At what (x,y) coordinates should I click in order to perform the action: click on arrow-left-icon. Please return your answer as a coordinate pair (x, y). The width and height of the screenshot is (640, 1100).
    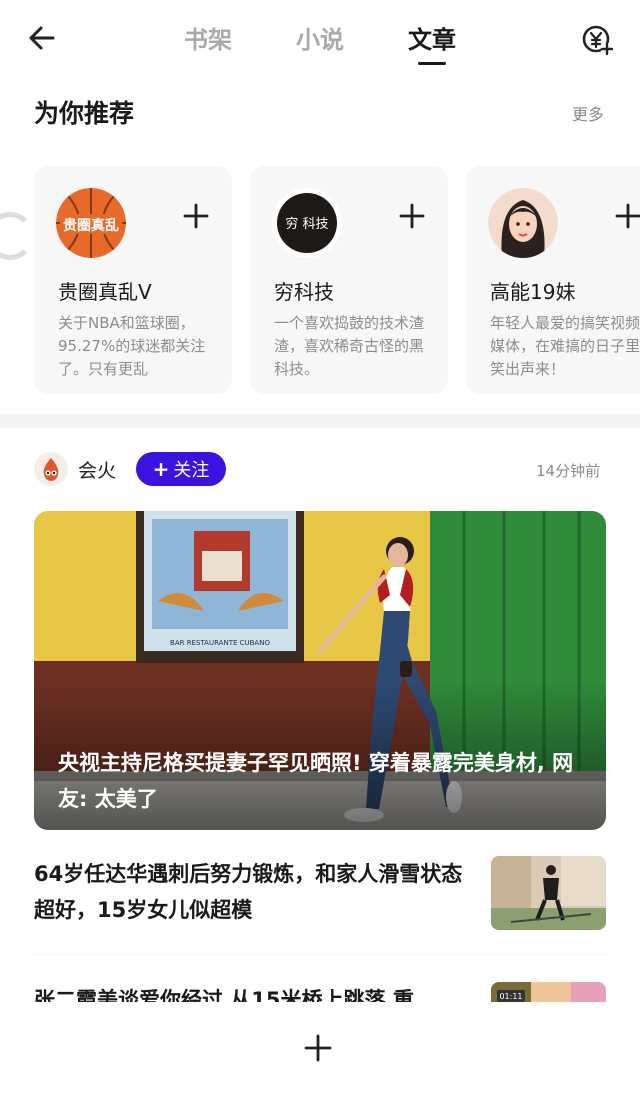
    Looking at the image, I should click on (42, 38).